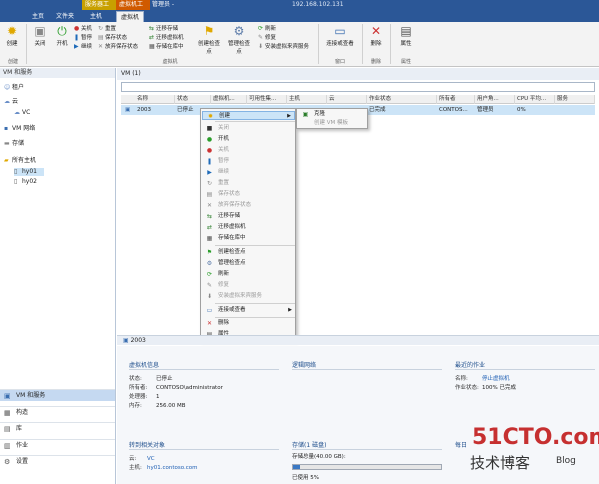 The width and height of the screenshot is (599, 484). What do you see at coordinates (405, 62) in the screenshot?
I see `group-label-properties: 属性` at bounding box center [405, 62].